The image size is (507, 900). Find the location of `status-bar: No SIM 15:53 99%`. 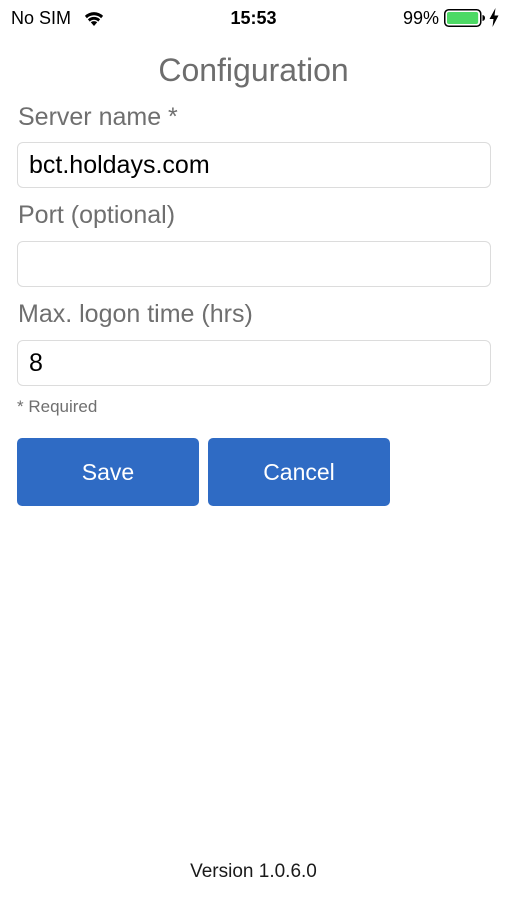

status-bar: No SIM 15:53 99% is located at coordinates (253, 18).